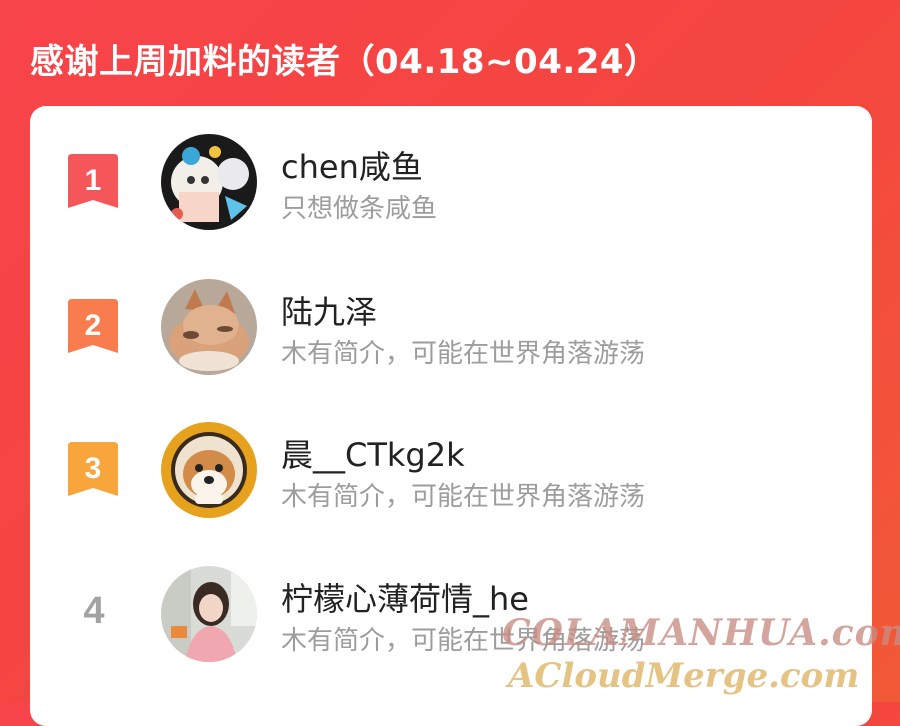 This screenshot has height=726, width=900. I want to click on reader-name: 柠檬心薄荷情_he, so click(405, 597).